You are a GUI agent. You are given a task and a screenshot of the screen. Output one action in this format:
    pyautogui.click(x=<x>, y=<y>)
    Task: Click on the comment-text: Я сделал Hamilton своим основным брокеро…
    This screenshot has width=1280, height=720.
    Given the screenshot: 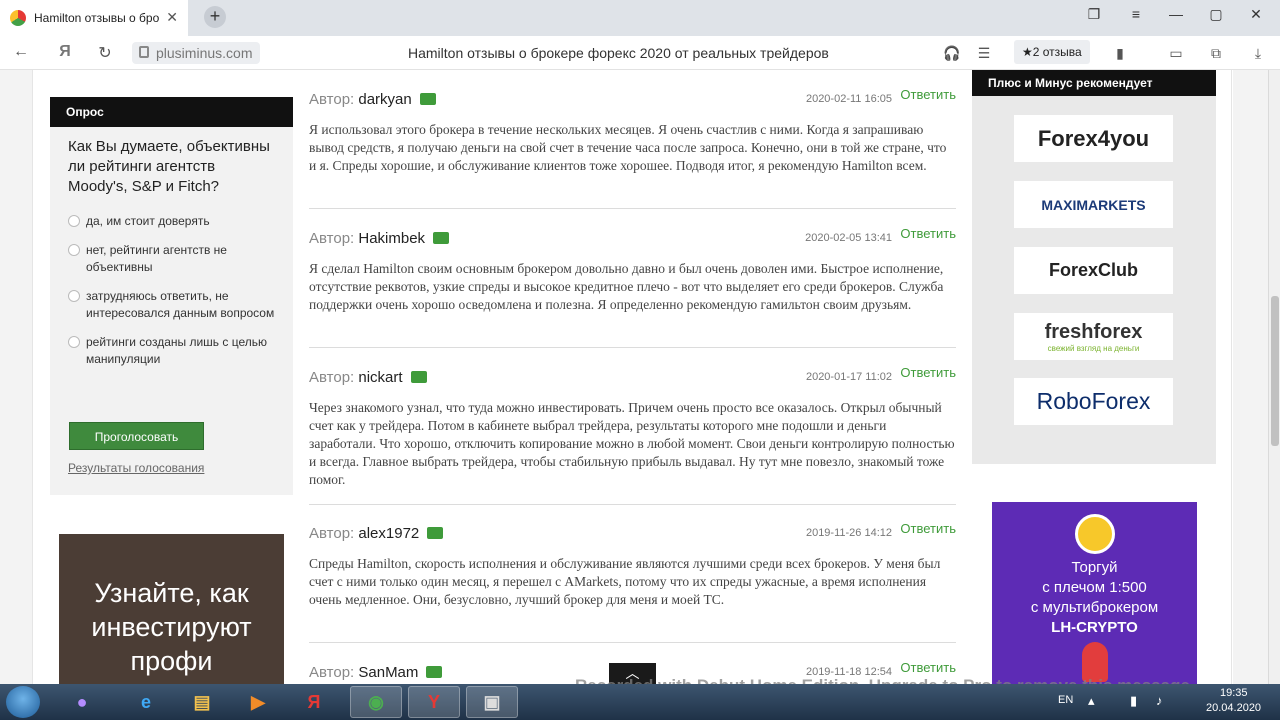 What is the action you would take?
    pyautogui.click(x=626, y=286)
    